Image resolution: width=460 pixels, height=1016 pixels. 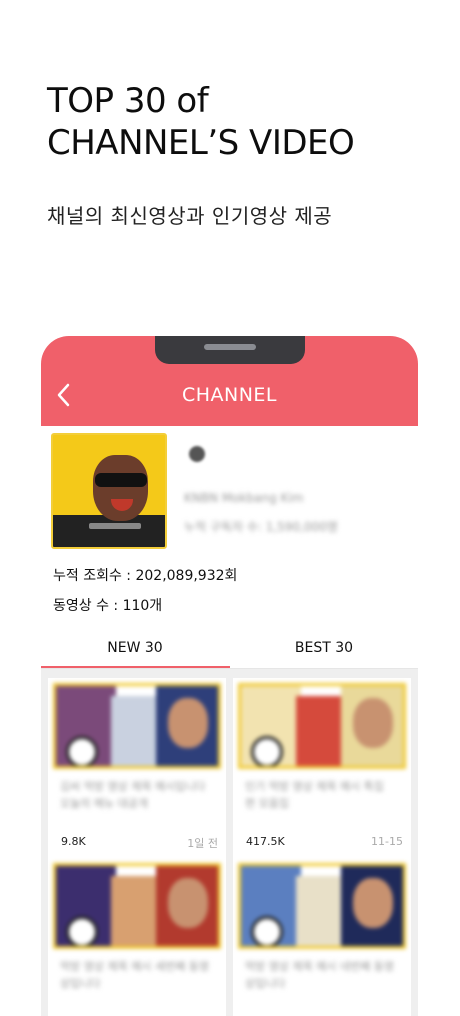 I want to click on tab-new-30: NEW 30, so click(x=135, y=653).